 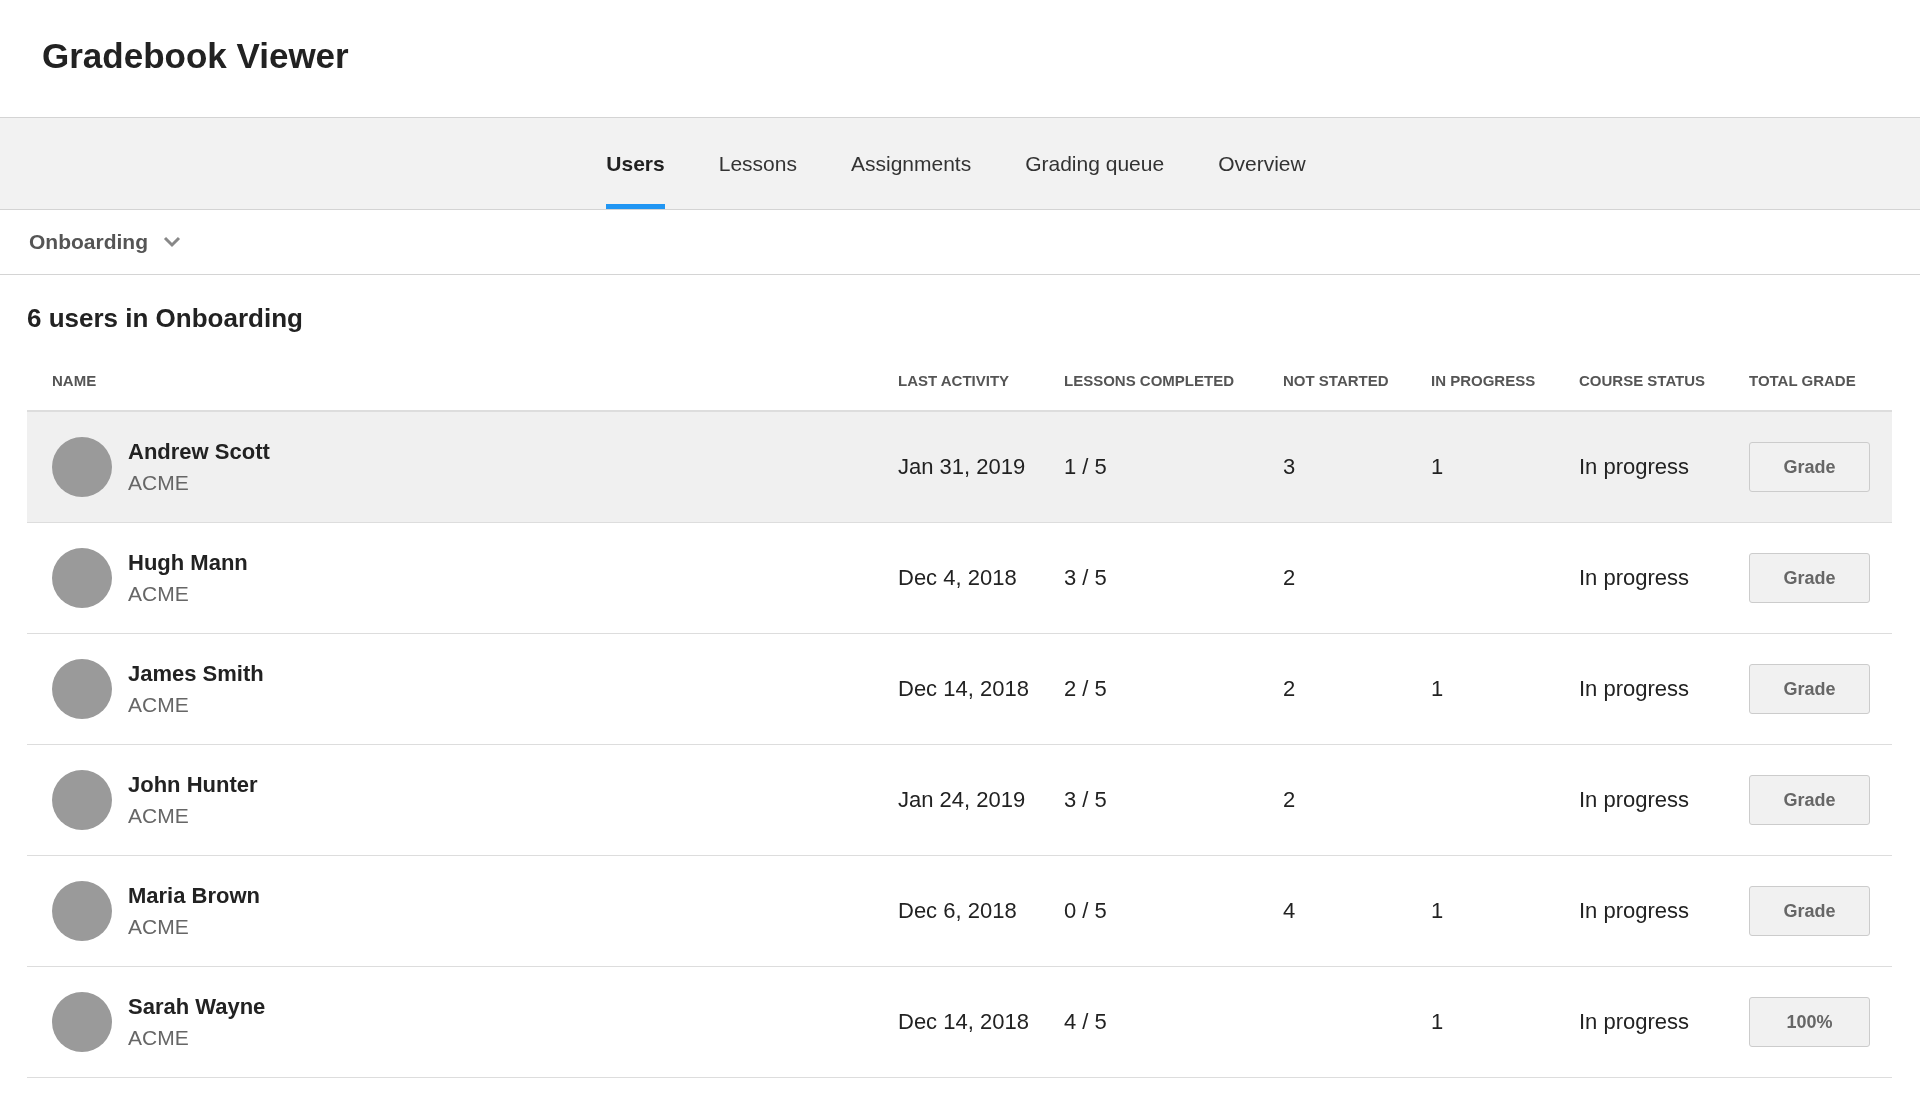 What do you see at coordinates (1149, 380) in the screenshot?
I see `column-header: LESSONS COMPLETED` at bounding box center [1149, 380].